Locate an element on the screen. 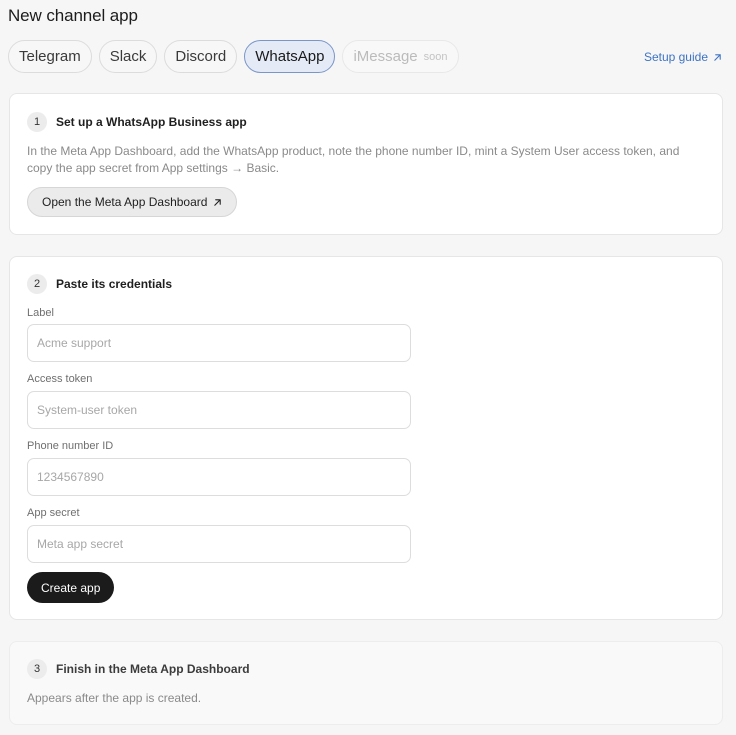 This screenshot has width=736, height=735. create-app-button: Create app is located at coordinates (71, 587).